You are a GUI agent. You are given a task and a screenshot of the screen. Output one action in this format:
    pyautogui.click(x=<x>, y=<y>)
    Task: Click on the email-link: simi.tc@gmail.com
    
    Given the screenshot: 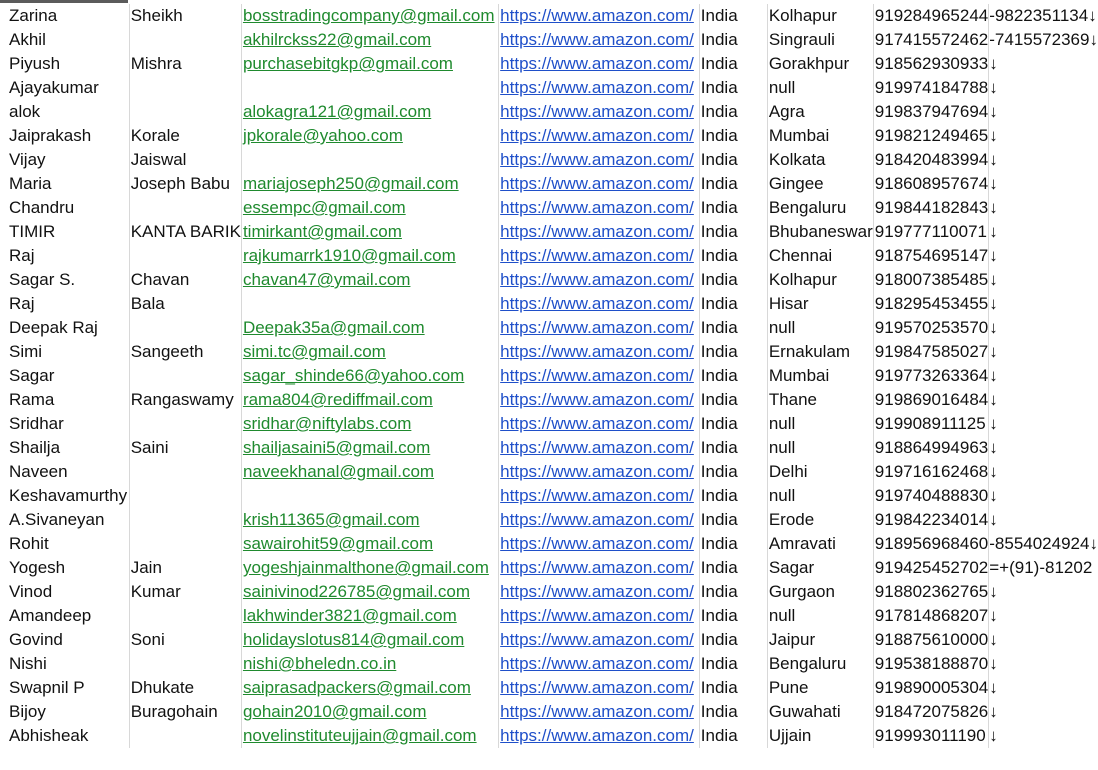 What is the action you would take?
    pyautogui.click(x=314, y=351)
    